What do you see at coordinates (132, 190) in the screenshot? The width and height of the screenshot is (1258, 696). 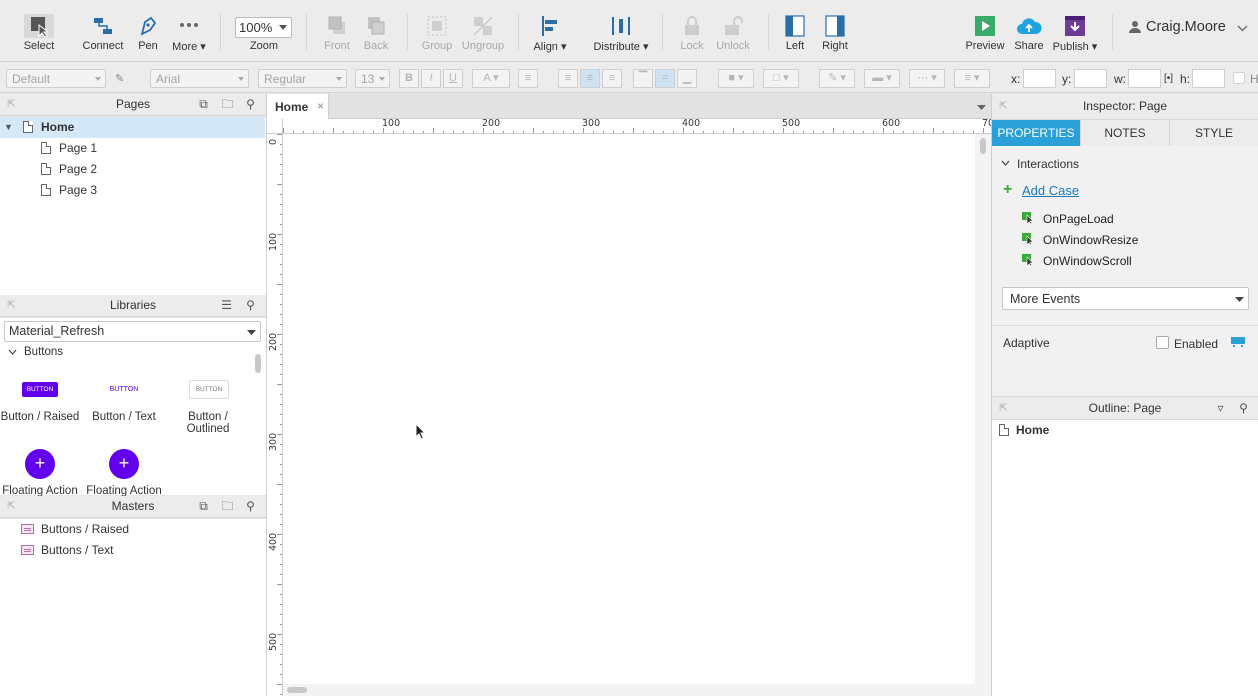 I see `page-item-page-3: Page 3` at bounding box center [132, 190].